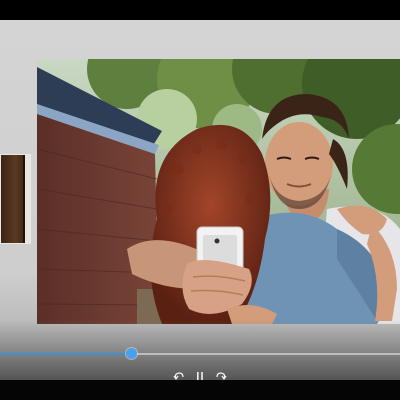  Describe the element at coordinates (200, 354) in the screenshot. I see `slideshow-progress-track` at that location.